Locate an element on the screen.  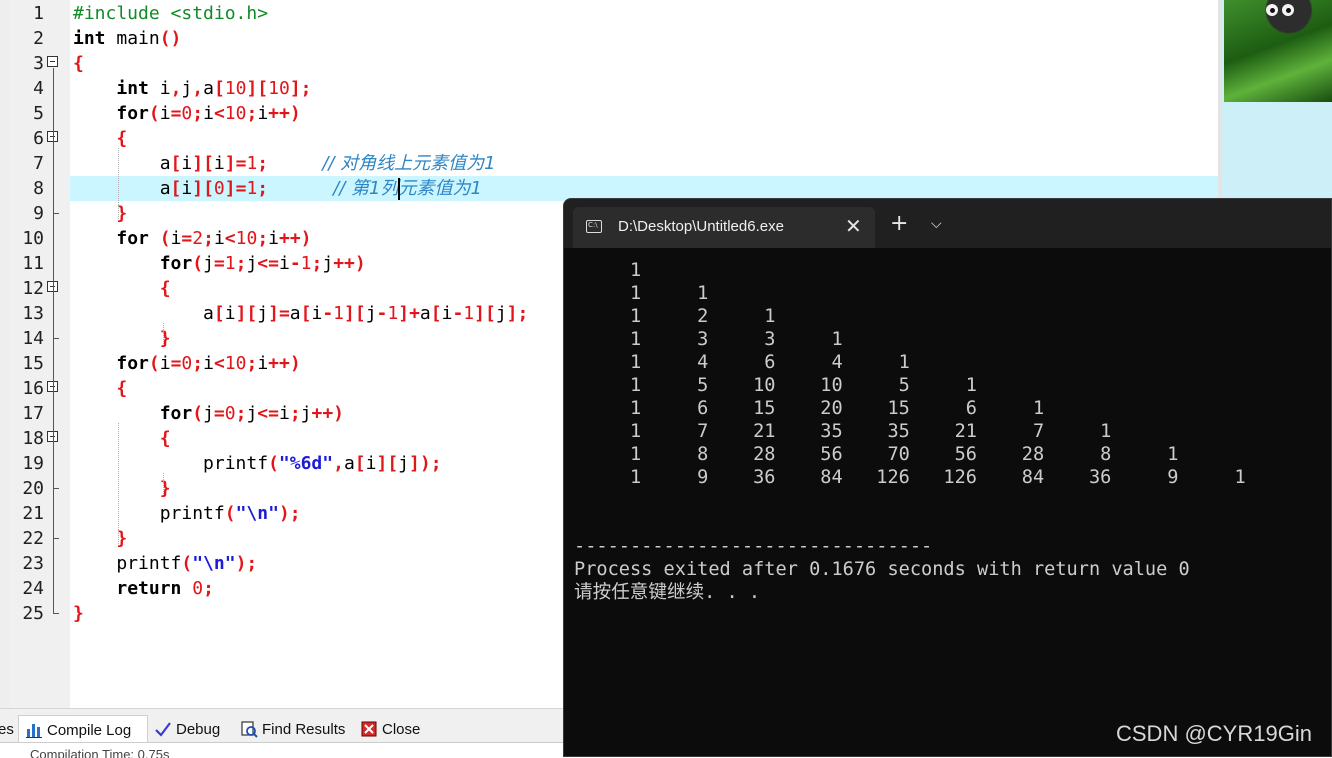
line-number: 15 is located at coordinates (33, 363).